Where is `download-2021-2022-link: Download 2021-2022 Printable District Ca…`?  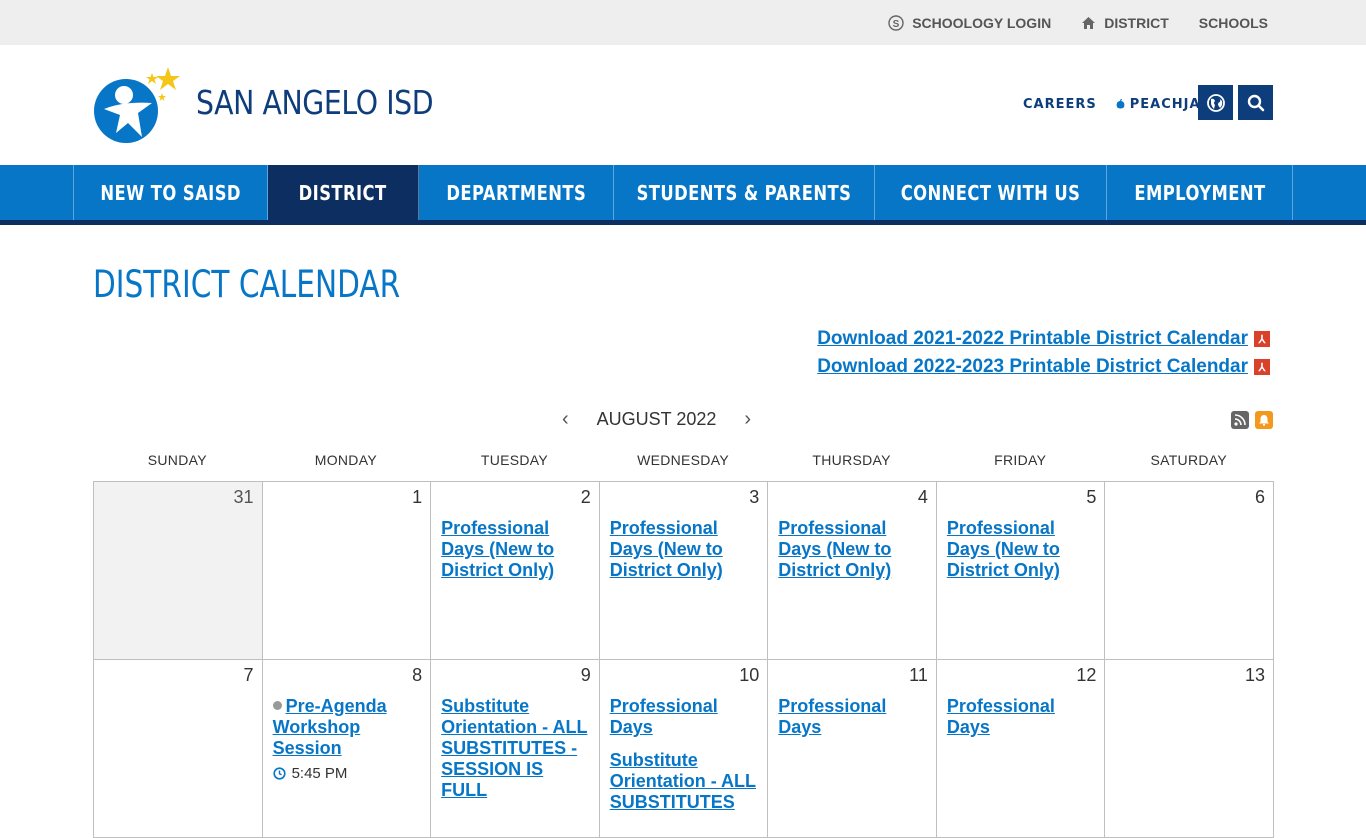 download-2021-2022-link: Download 2021-2022 Printable District Ca… is located at coordinates (1032, 339).